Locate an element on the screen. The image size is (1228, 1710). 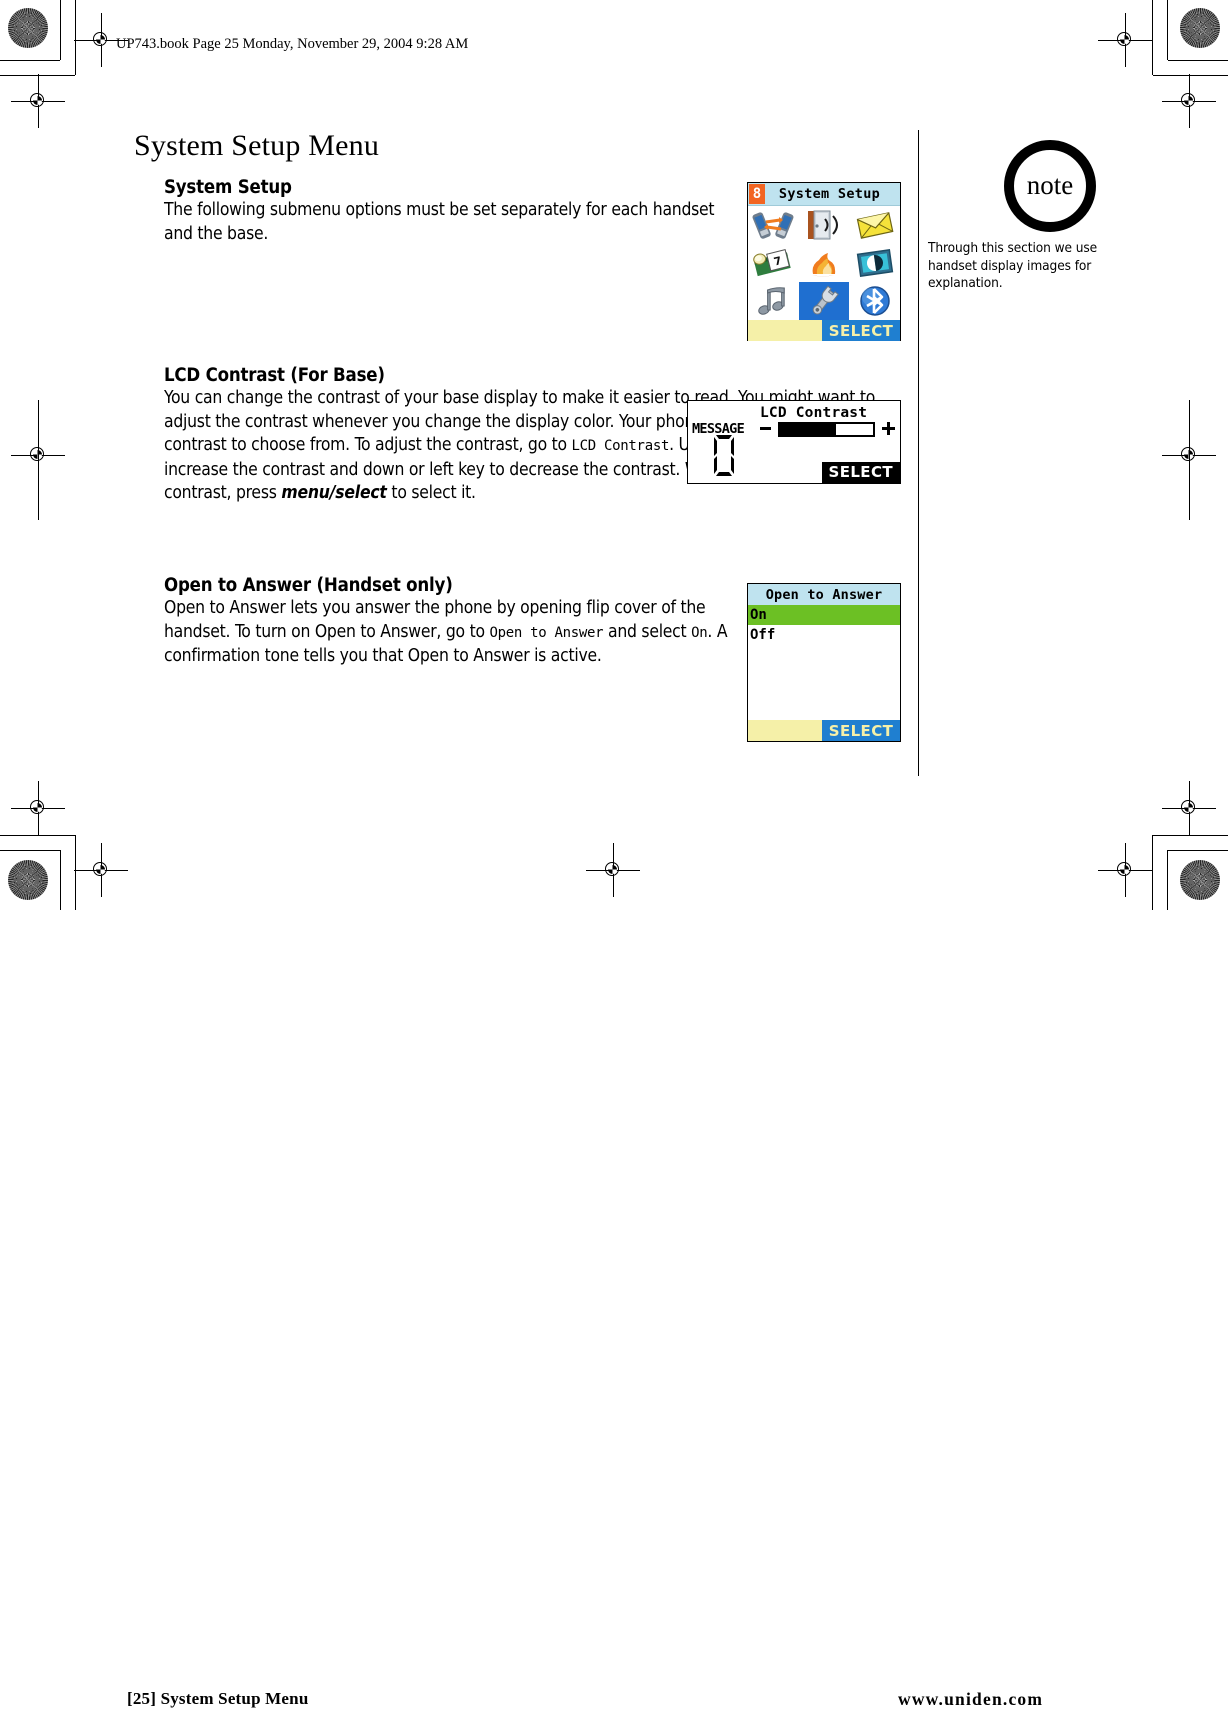
menu-icon-display-contrast-picture is located at coordinates (874, 263).